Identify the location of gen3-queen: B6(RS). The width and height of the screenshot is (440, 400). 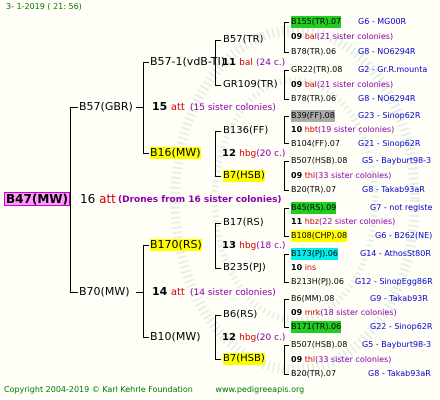
(240, 315).